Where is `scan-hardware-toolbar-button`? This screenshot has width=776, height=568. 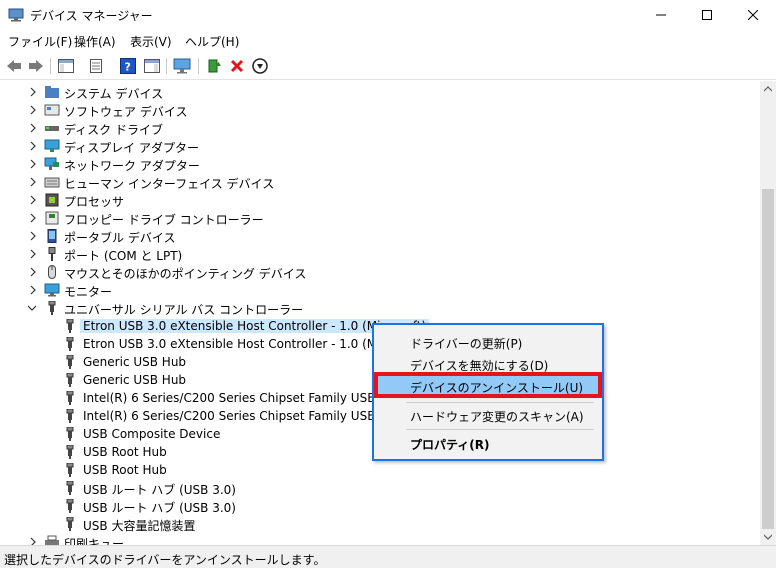 scan-hardware-toolbar-button is located at coordinates (182, 66).